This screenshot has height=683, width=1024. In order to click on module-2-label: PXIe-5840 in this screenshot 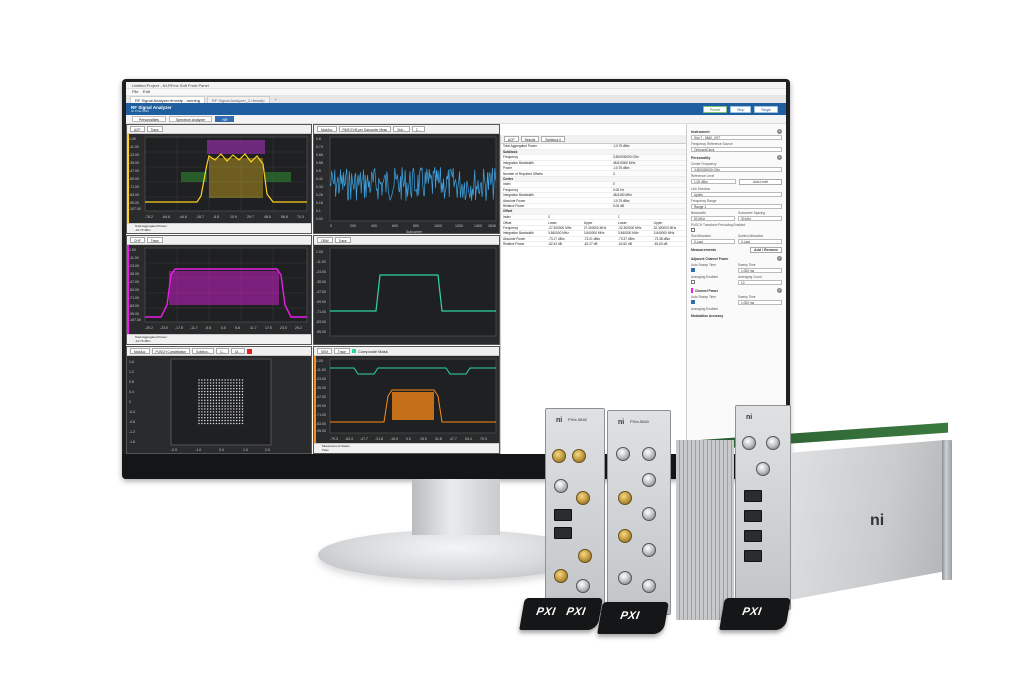, I will do `click(639, 421)`.